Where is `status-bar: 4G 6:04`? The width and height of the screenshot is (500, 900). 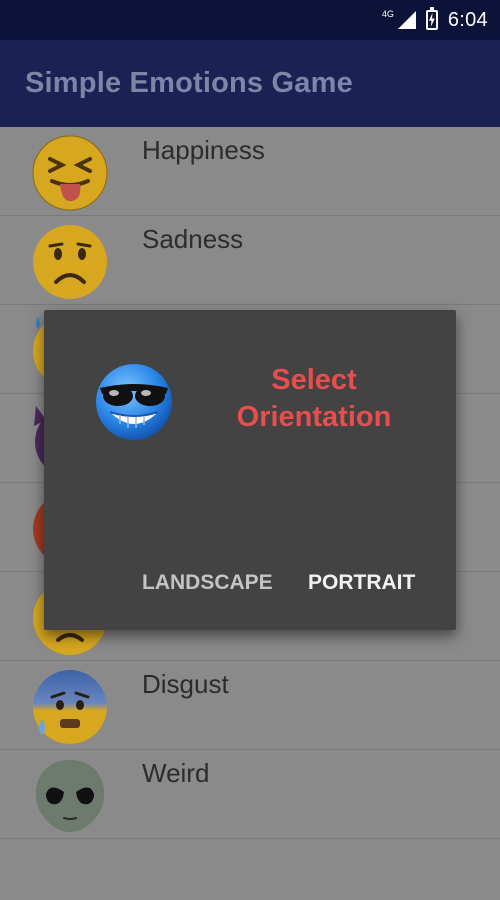 status-bar: 4G 6:04 is located at coordinates (250, 20).